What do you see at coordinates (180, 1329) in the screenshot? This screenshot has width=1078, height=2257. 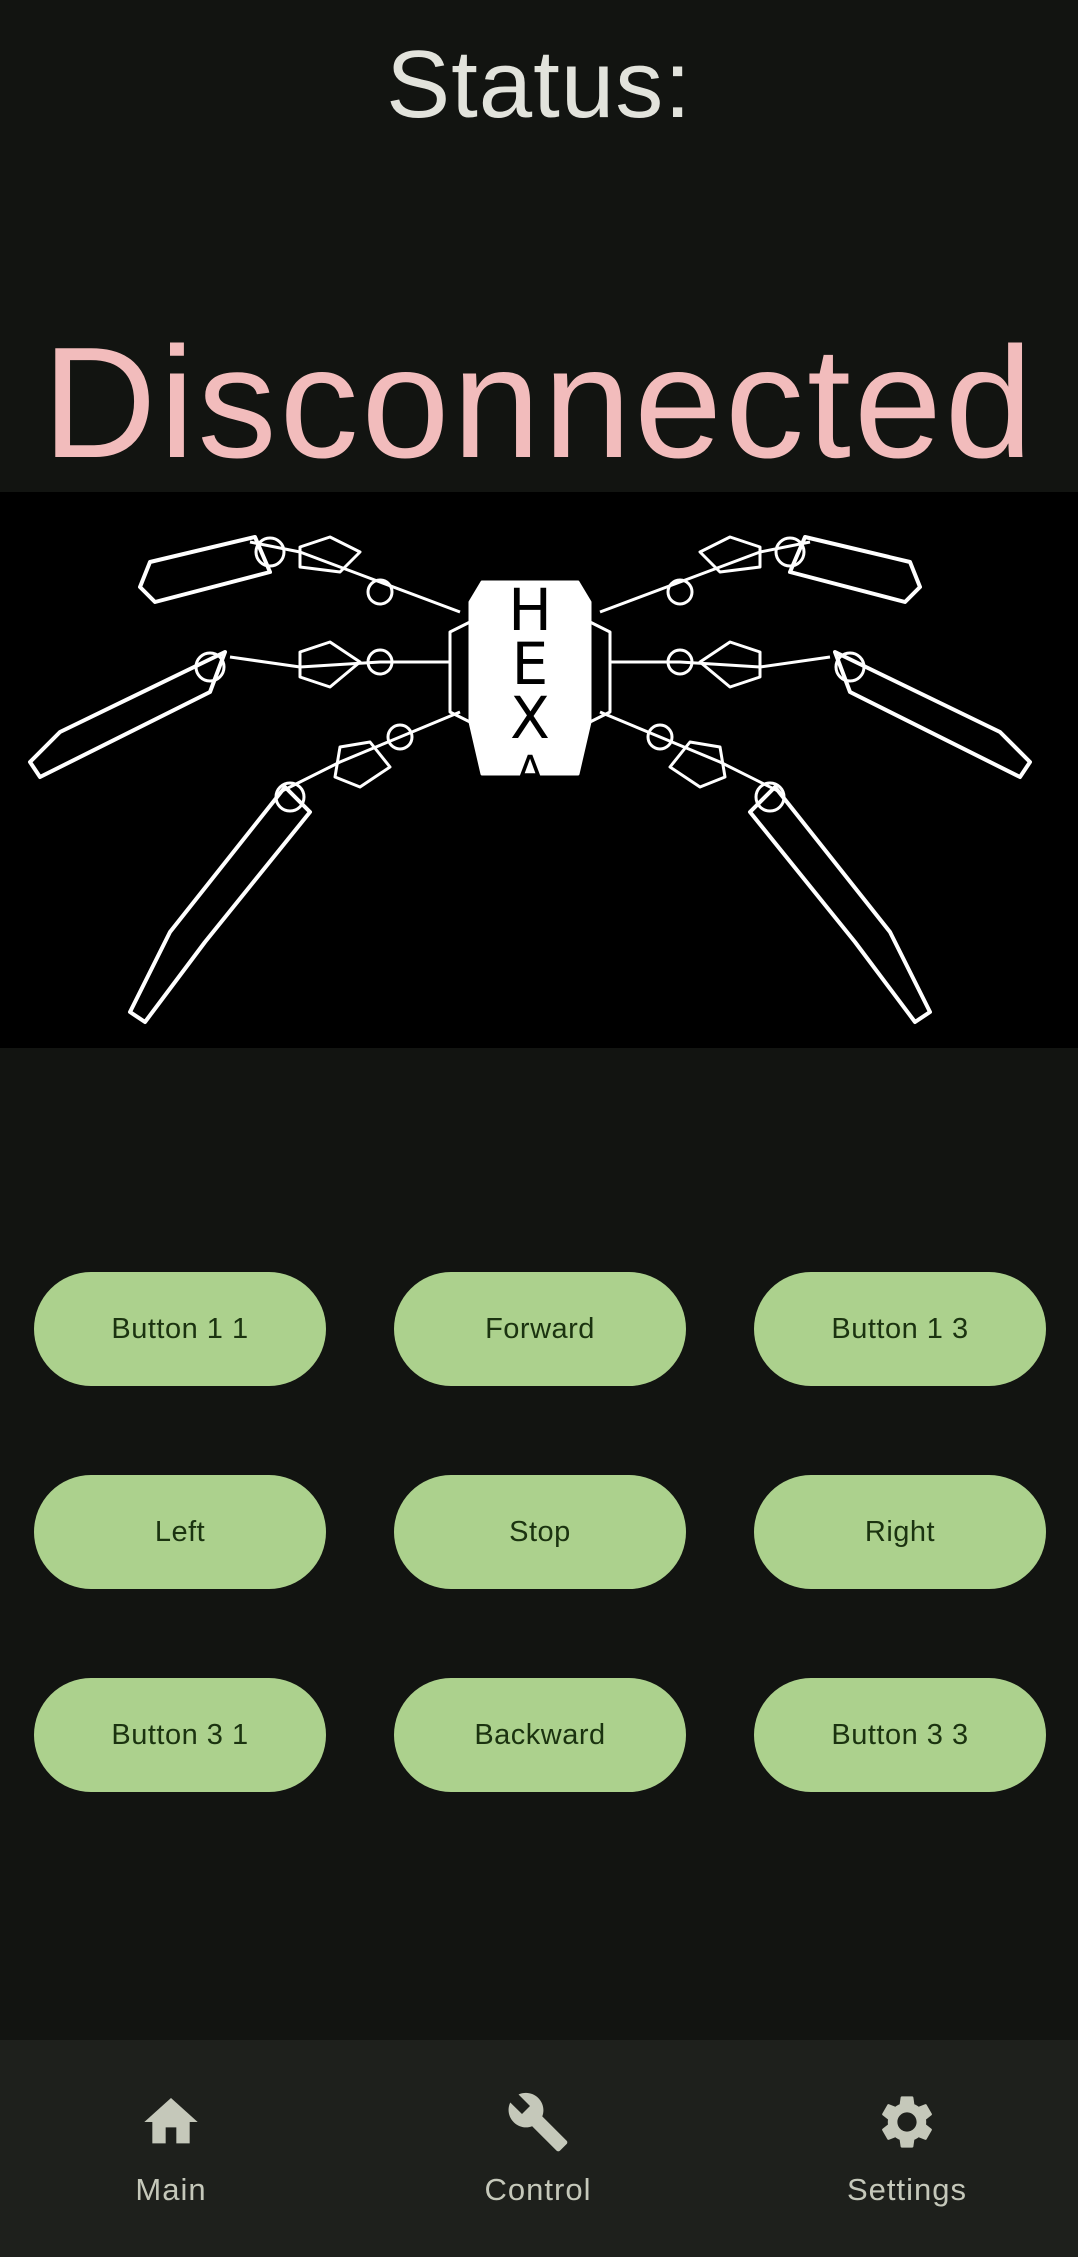 I see `button-1-1: Button 1 1` at bounding box center [180, 1329].